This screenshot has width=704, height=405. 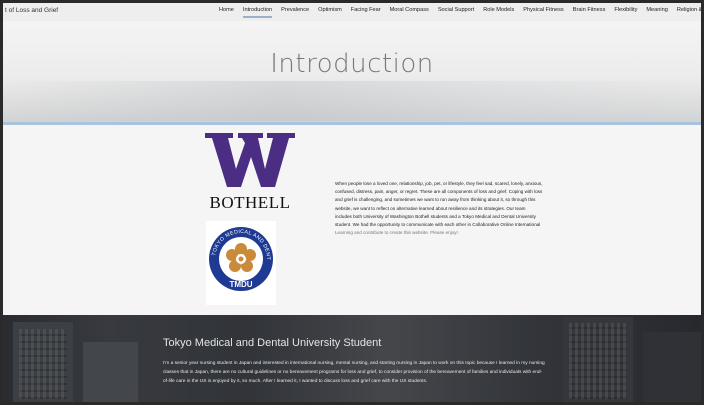 What do you see at coordinates (352, 64) in the screenshot?
I see `page-title: Introduction` at bounding box center [352, 64].